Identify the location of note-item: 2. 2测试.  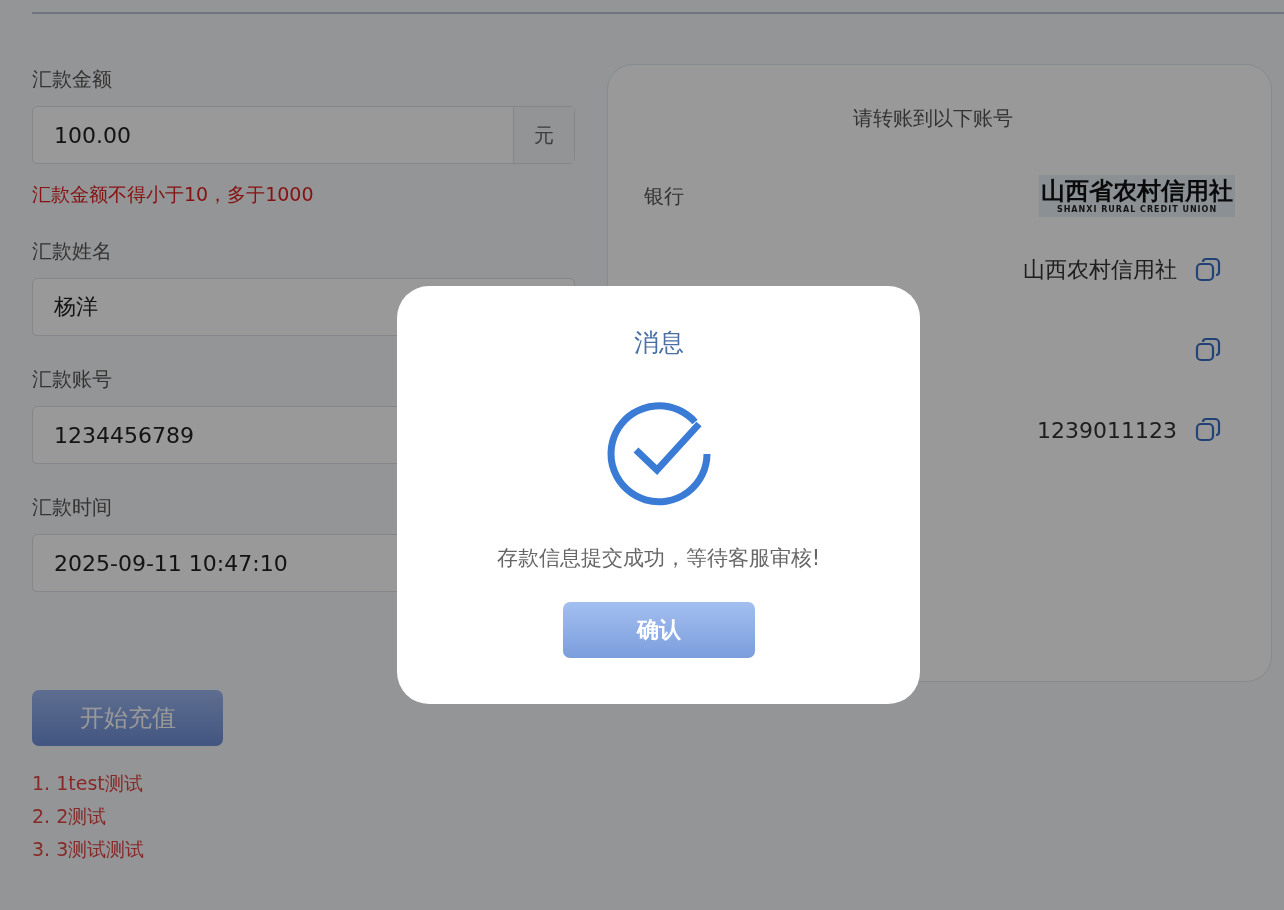
(70, 816).